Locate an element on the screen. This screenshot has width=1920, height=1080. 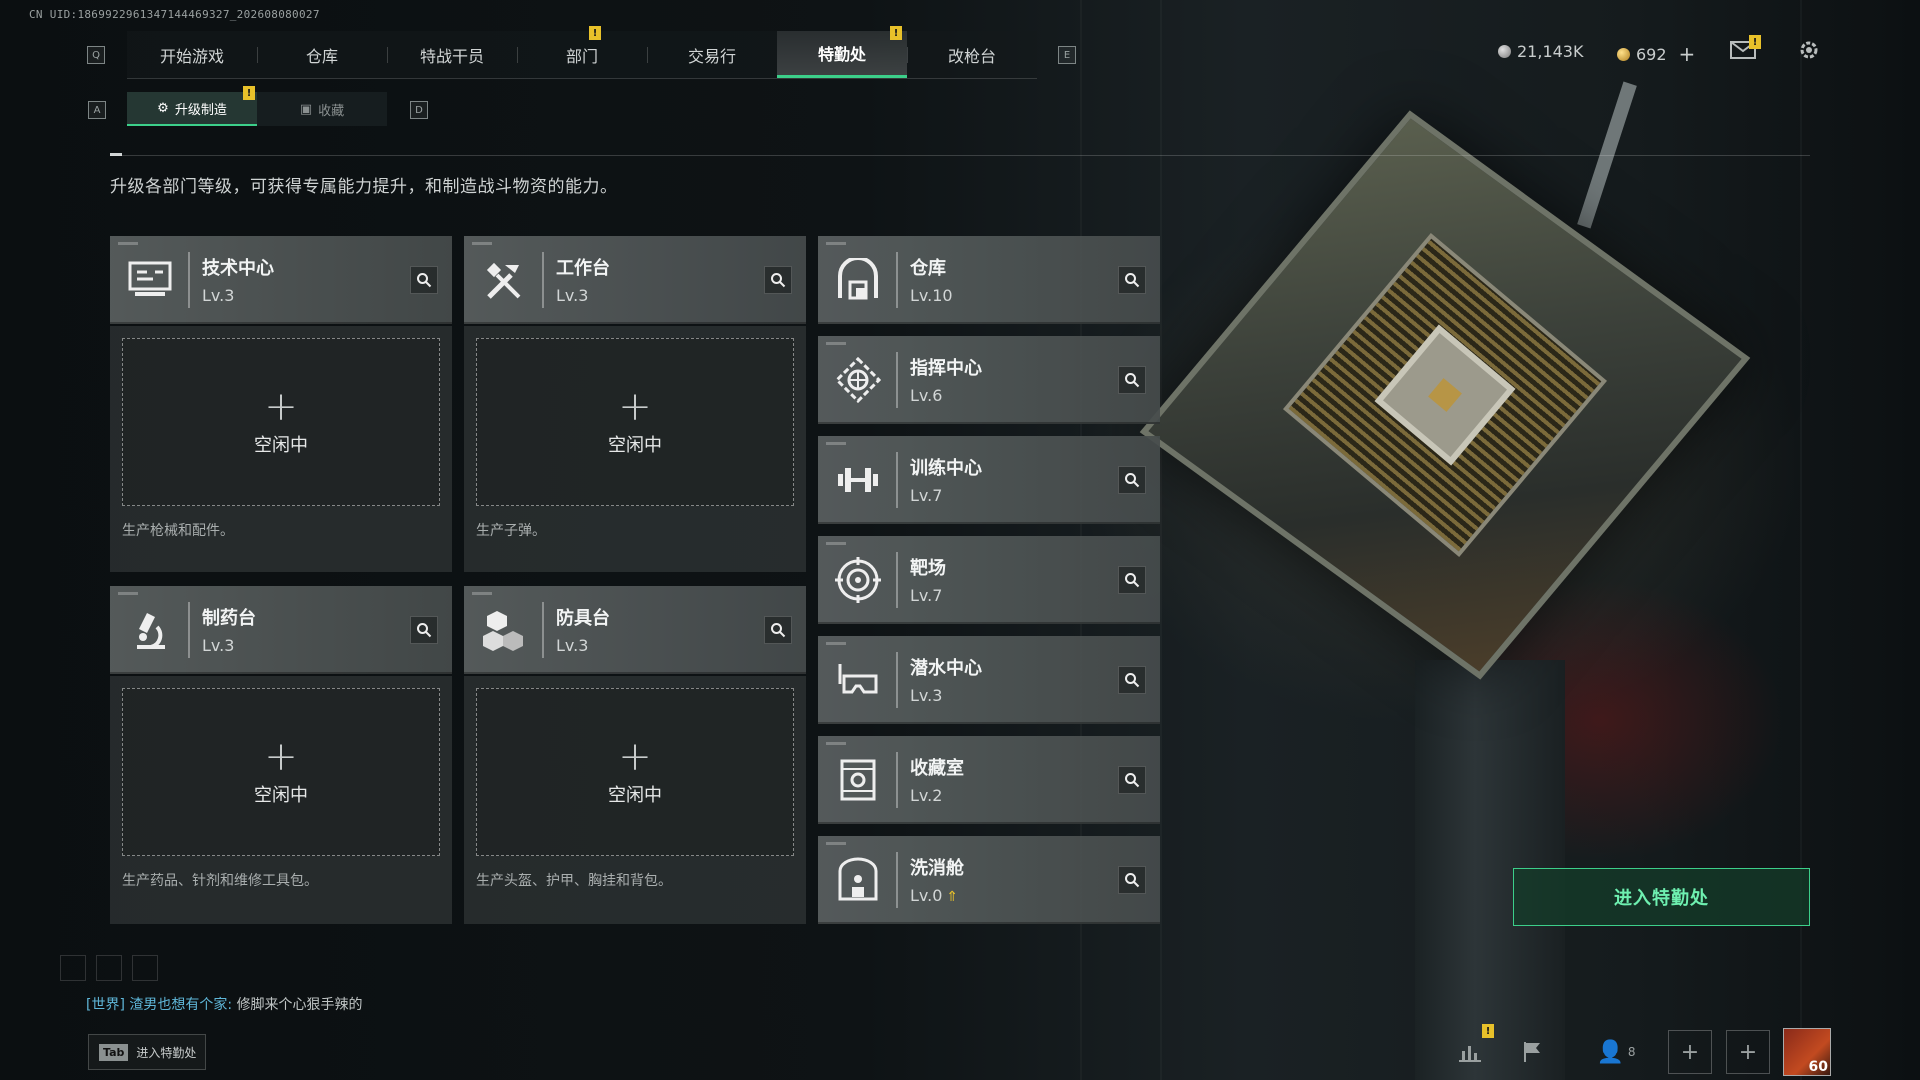
facility-name: 洗消舱 is located at coordinates (937, 868).